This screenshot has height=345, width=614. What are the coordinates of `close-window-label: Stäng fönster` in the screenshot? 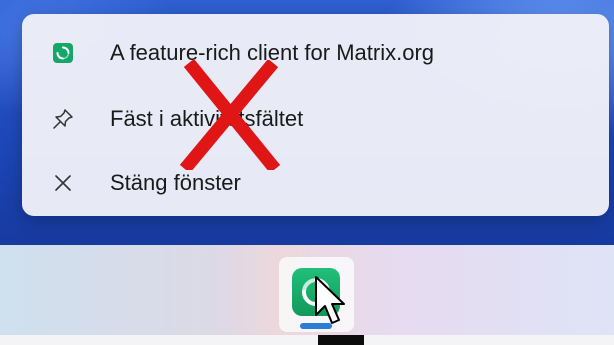 It's located at (175, 182).